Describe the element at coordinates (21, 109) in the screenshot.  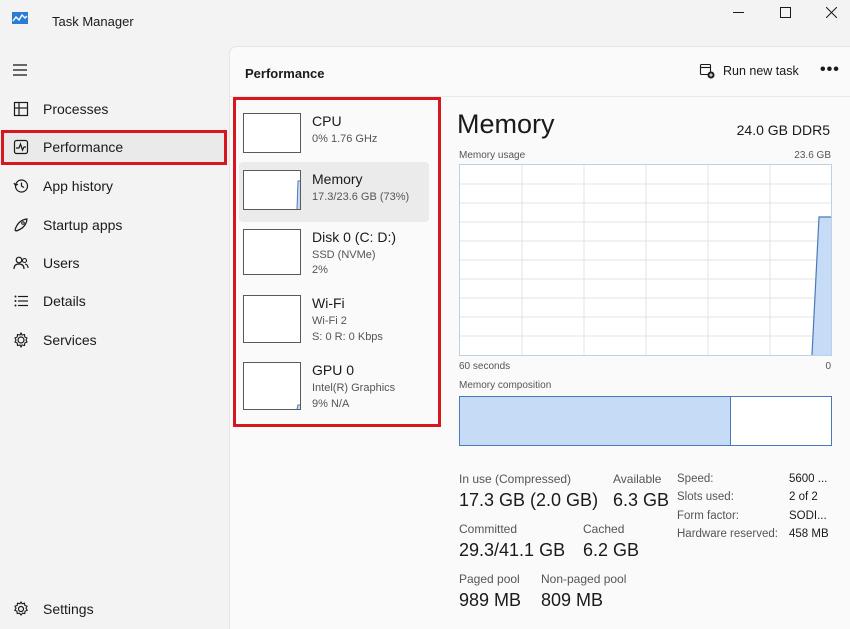
I see `processes-icon` at that location.